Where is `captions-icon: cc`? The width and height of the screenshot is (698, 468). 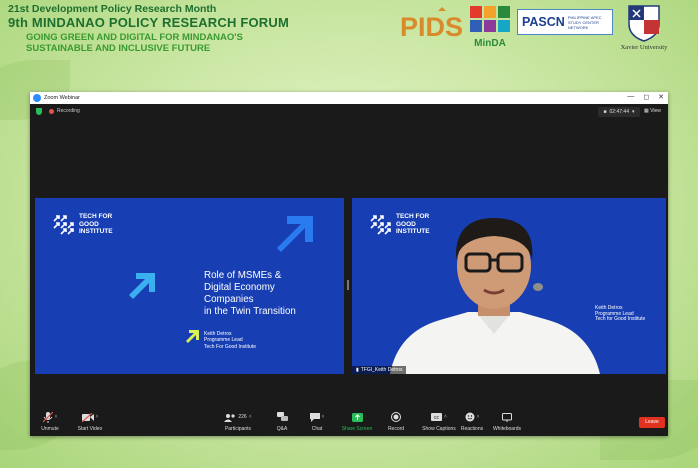 captions-icon: cc is located at coordinates (437, 417).